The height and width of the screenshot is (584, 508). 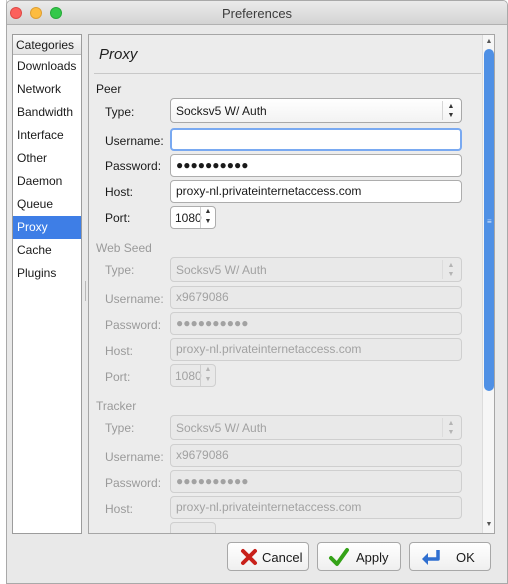 What do you see at coordinates (193, 527) in the screenshot?
I see `tracker-port-stepper-partial` at bounding box center [193, 527].